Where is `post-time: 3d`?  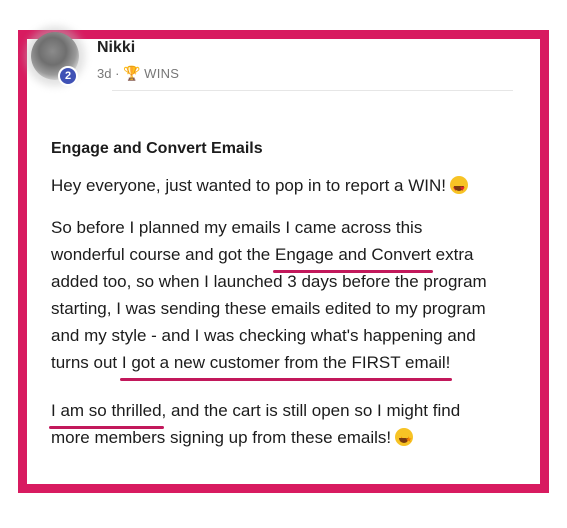
post-time: 3d is located at coordinates (104, 73).